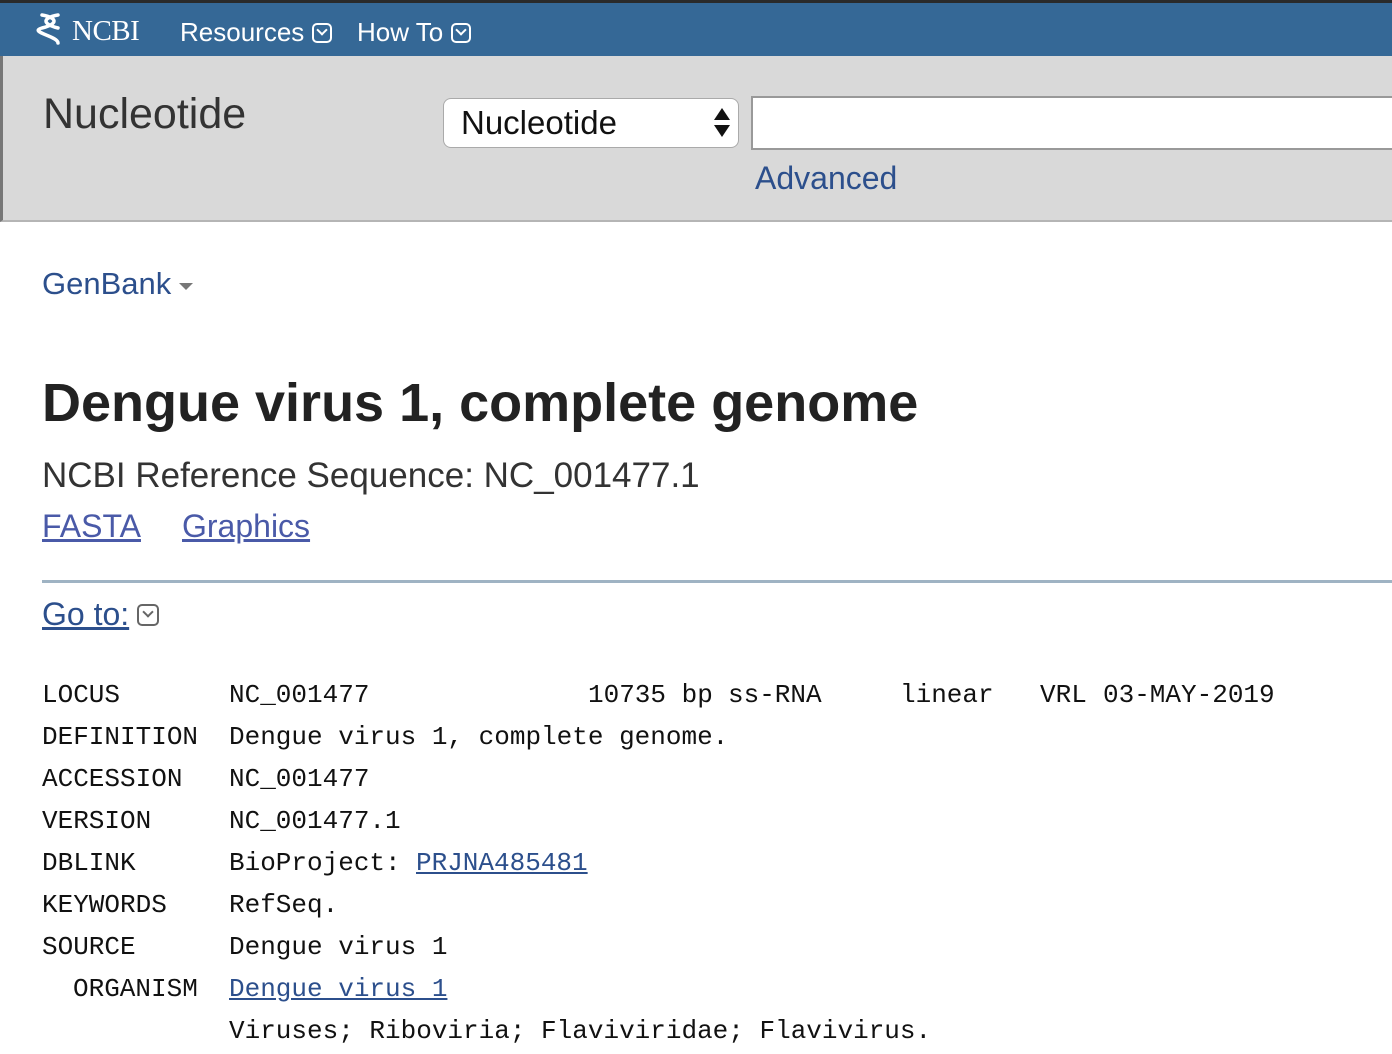 The image size is (1392, 1054). What do you see at coordinates (826, 178) in the screenshot?
I see `advanced-search-link: Advanced` at bounding box center [826, 178].